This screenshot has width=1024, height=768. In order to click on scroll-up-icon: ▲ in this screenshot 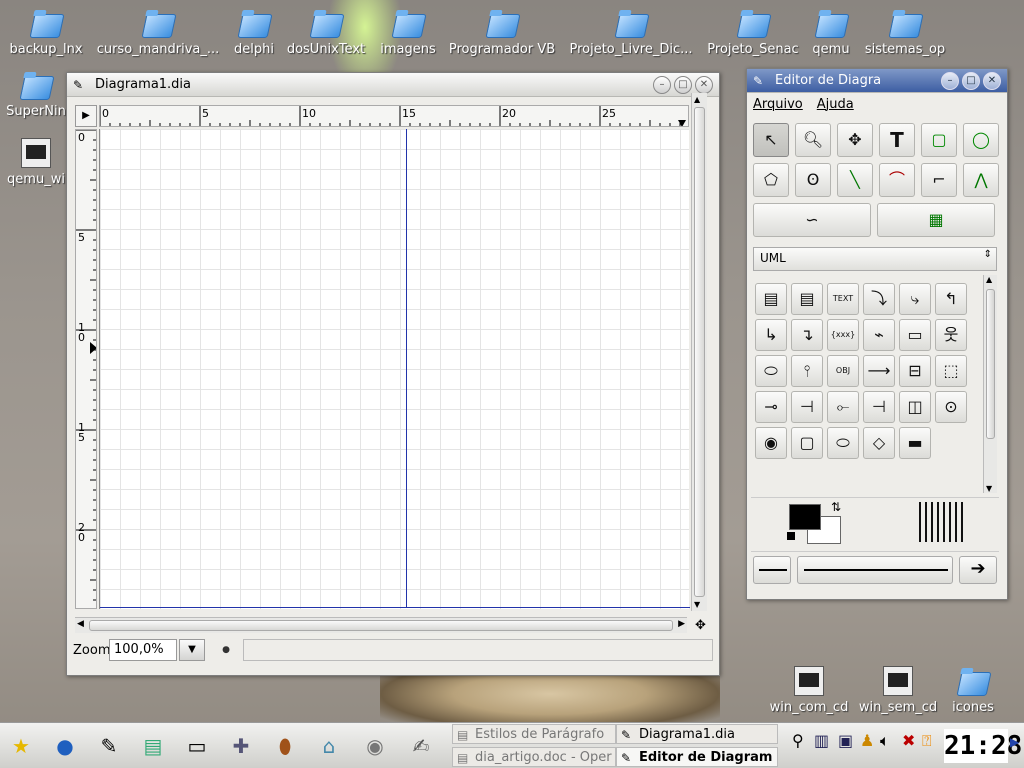, I will do `click(989, 279)`.